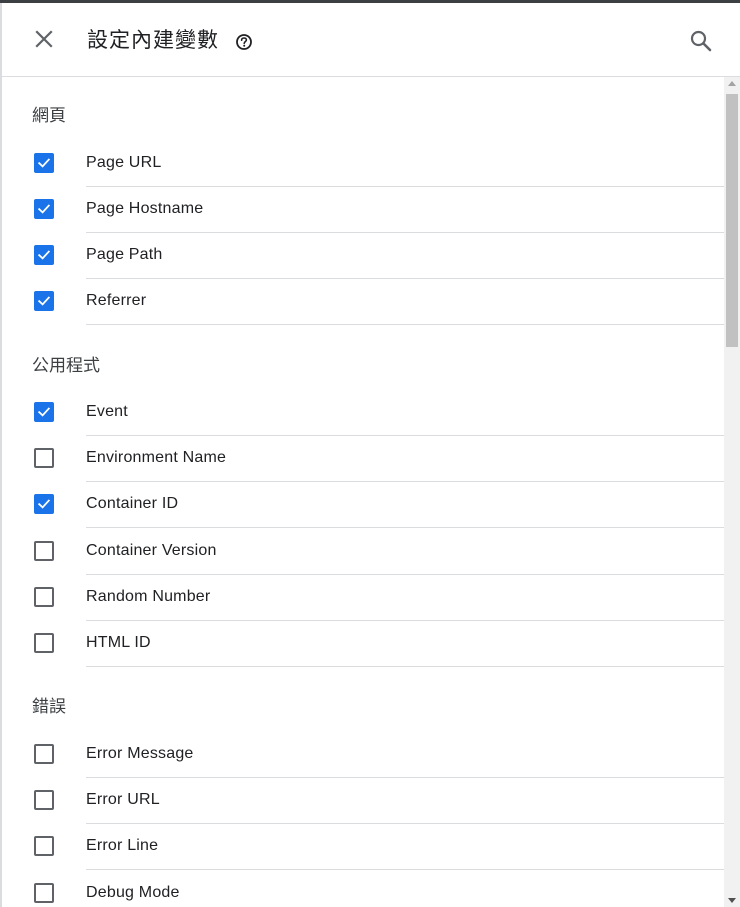 The width and height of the screenshot is (740, 907). I want to click on variable-label: Random Number, so click(148, 596).